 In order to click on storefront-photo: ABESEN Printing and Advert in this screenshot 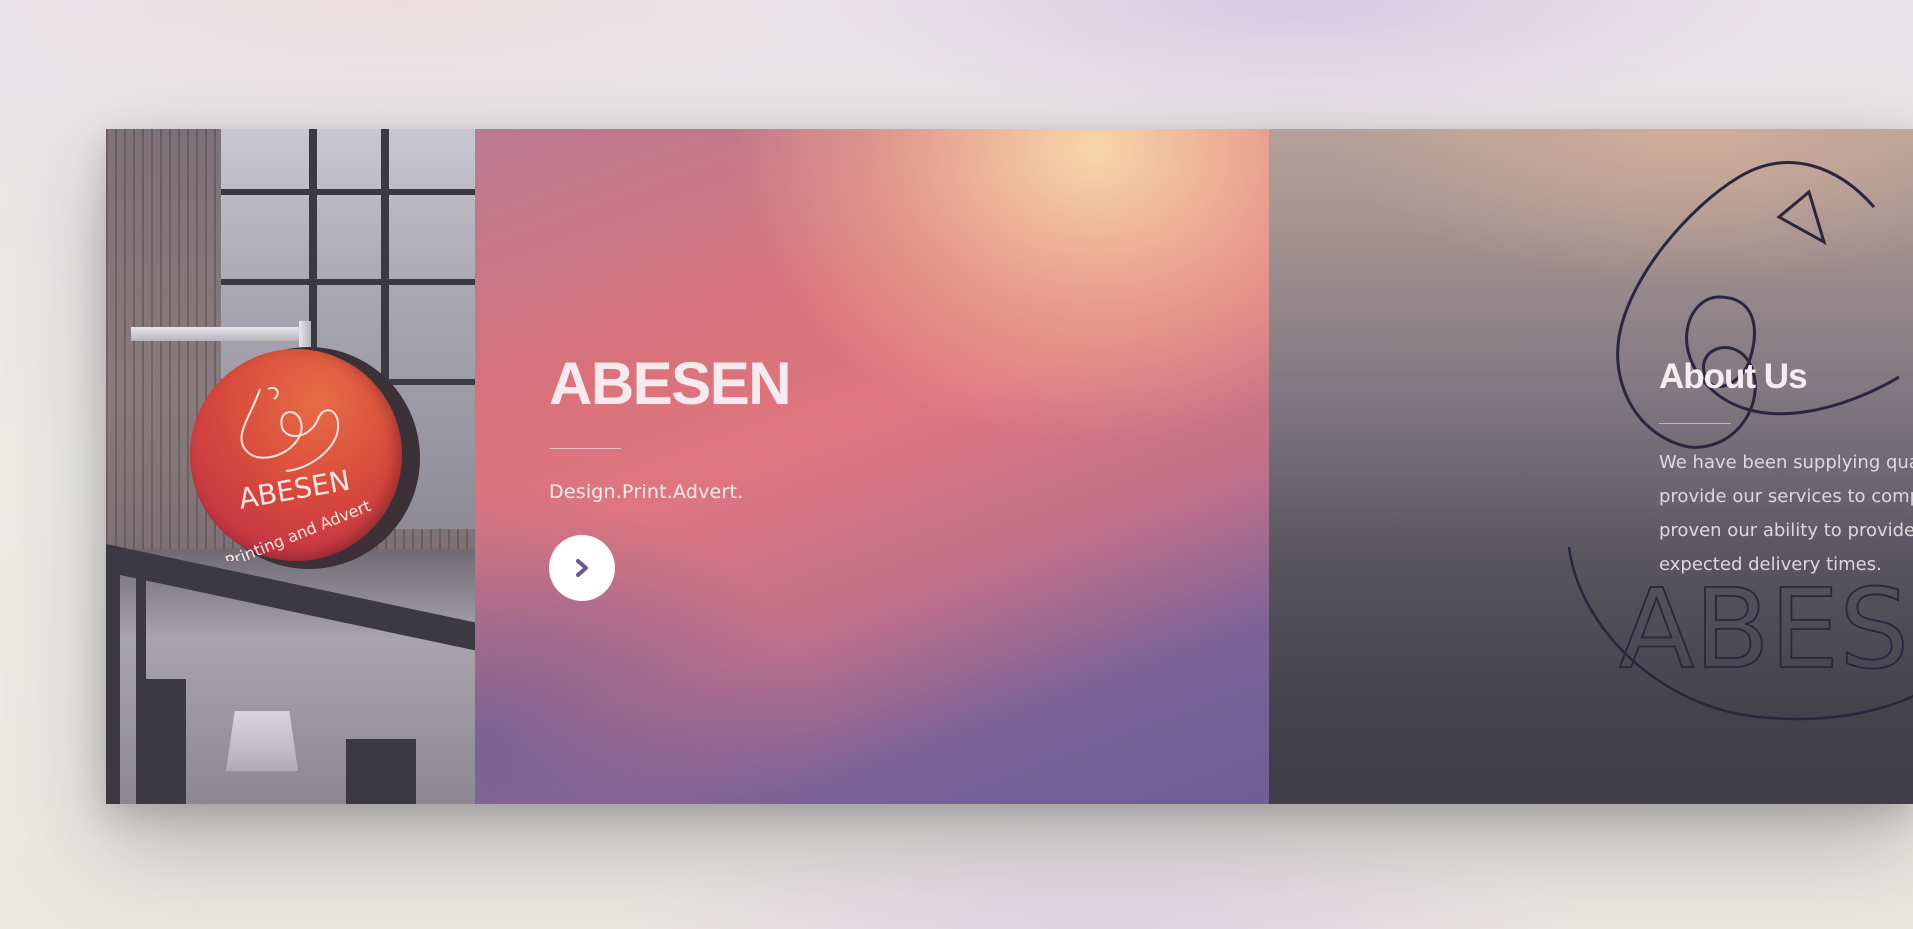, I will do `click(290, 466)`.